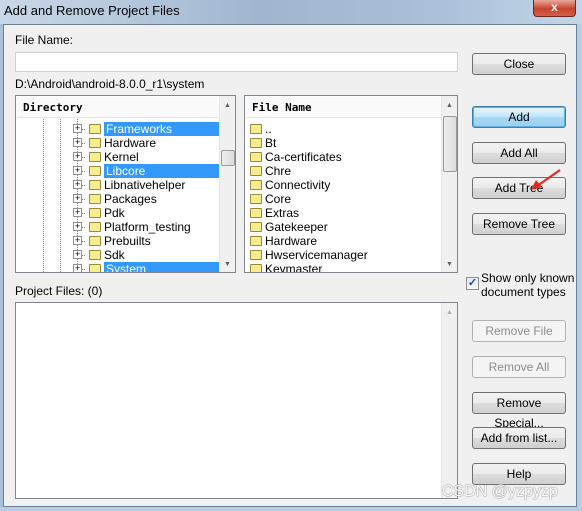 This screenshot has height=511, width=582. I want to click on help-button: Help, so click(519, 474).